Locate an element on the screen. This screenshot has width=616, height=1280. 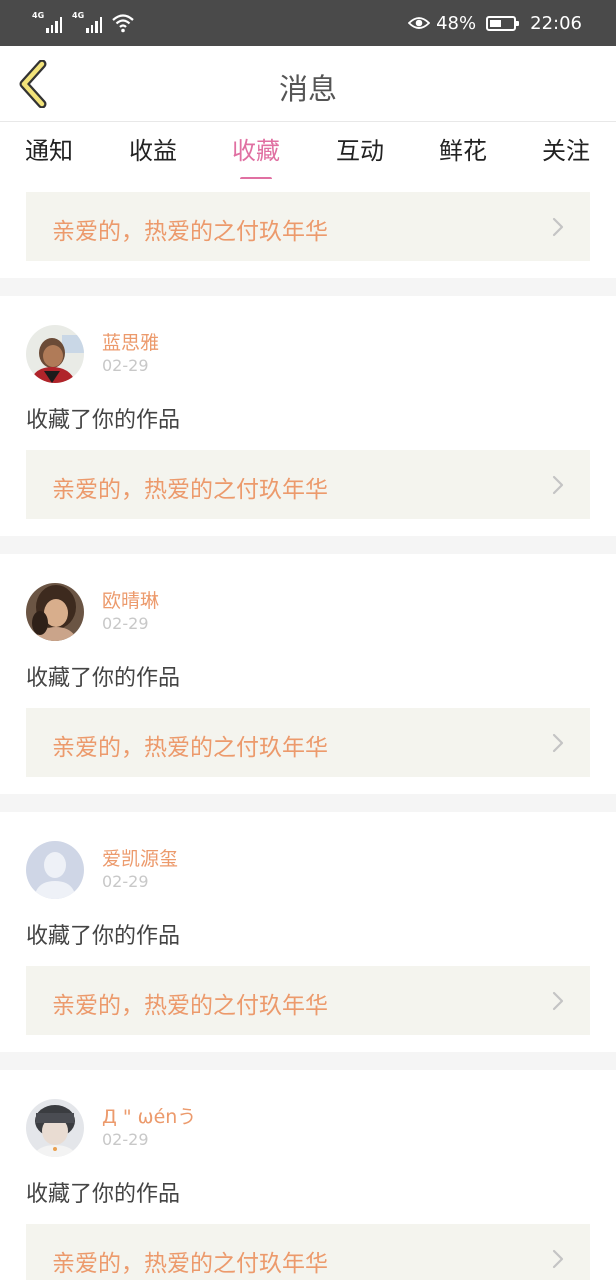
wifi-icon is located at coordinates (123, 23).